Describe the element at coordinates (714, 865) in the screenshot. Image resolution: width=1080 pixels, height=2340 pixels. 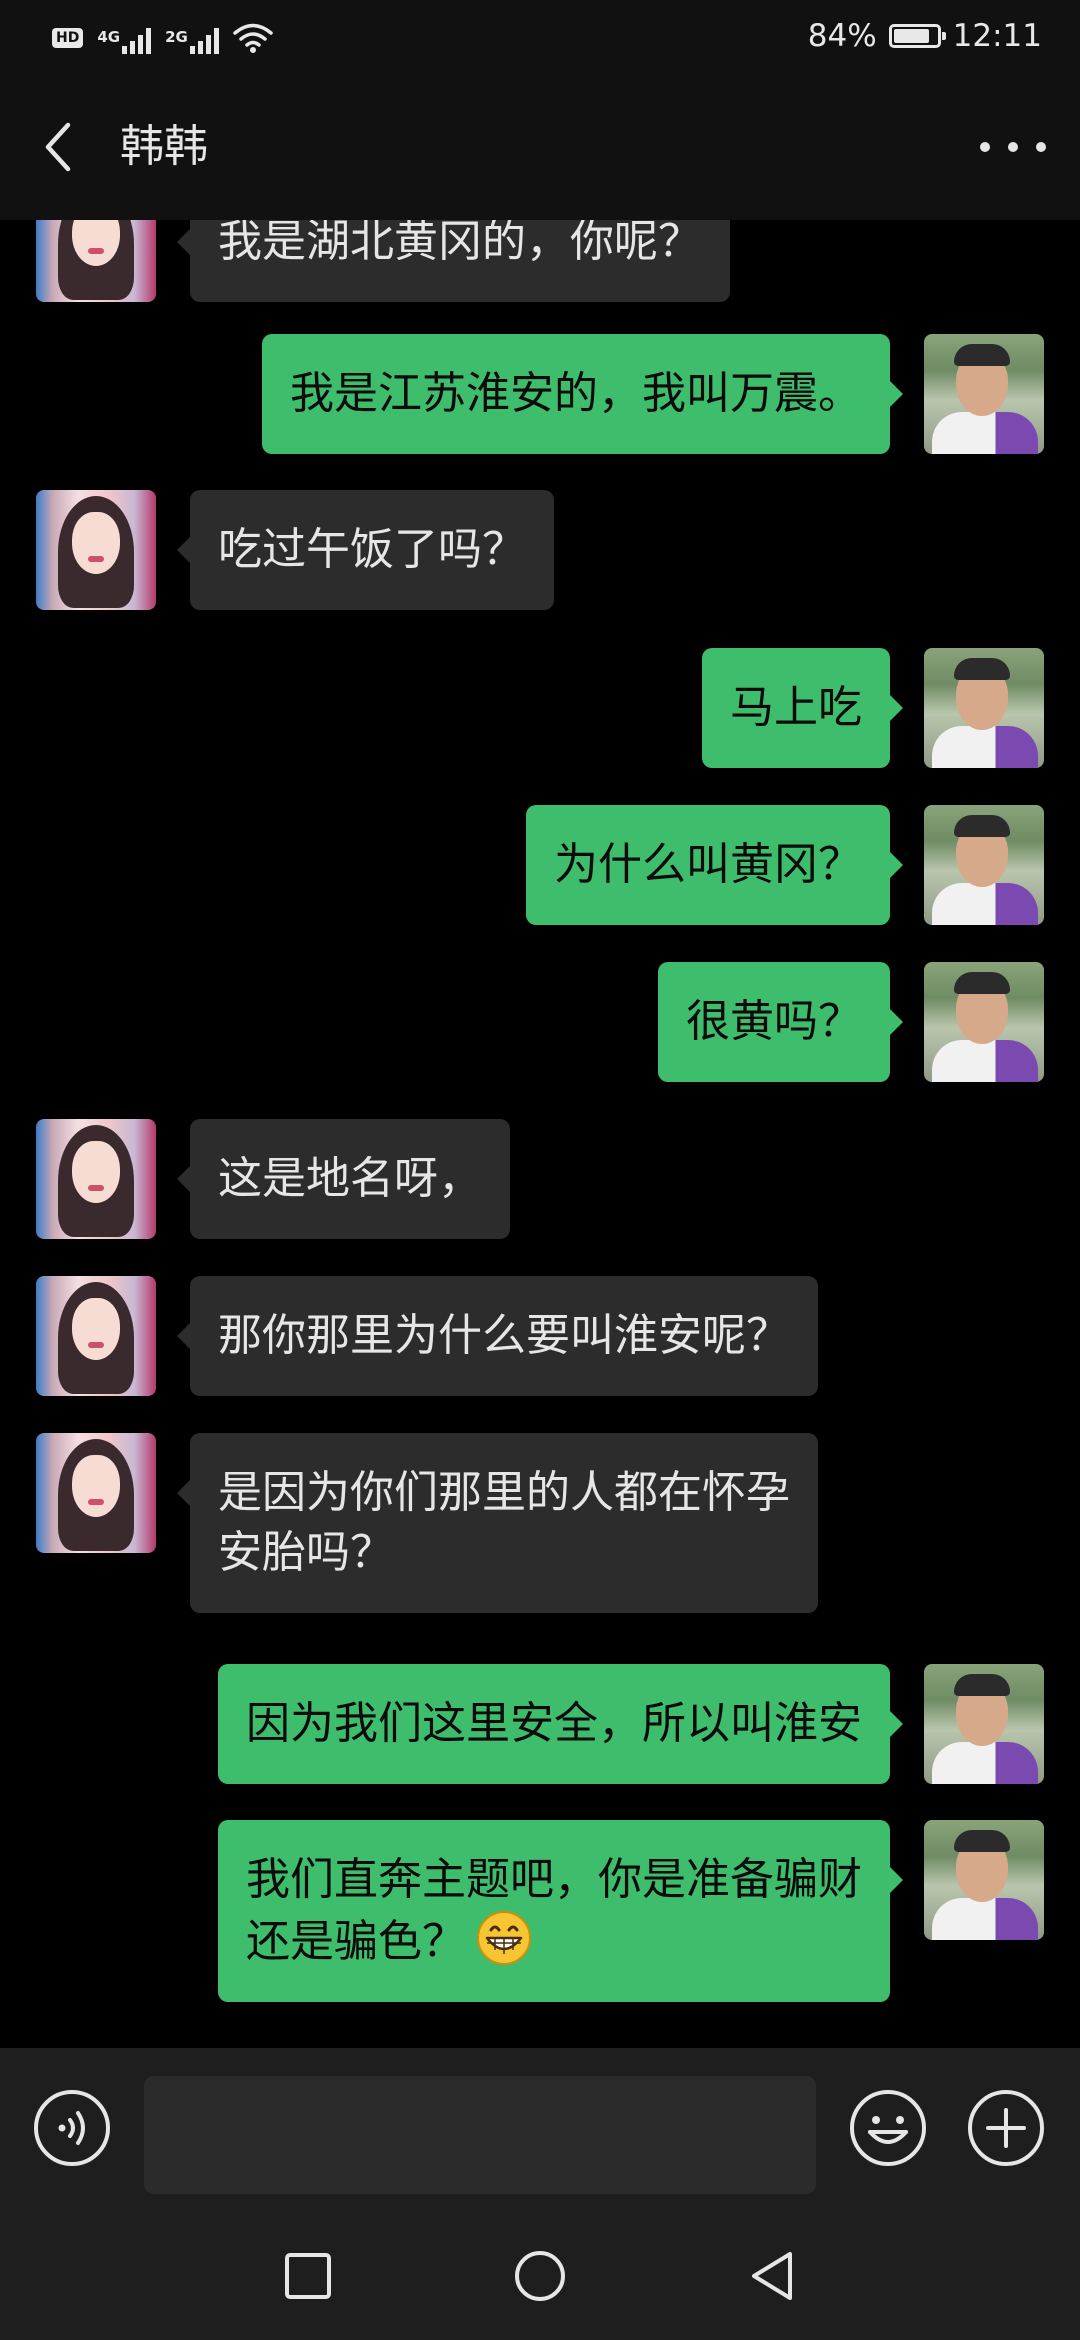
I see `message-bubble: 为什么叫黄冈？` at that location.